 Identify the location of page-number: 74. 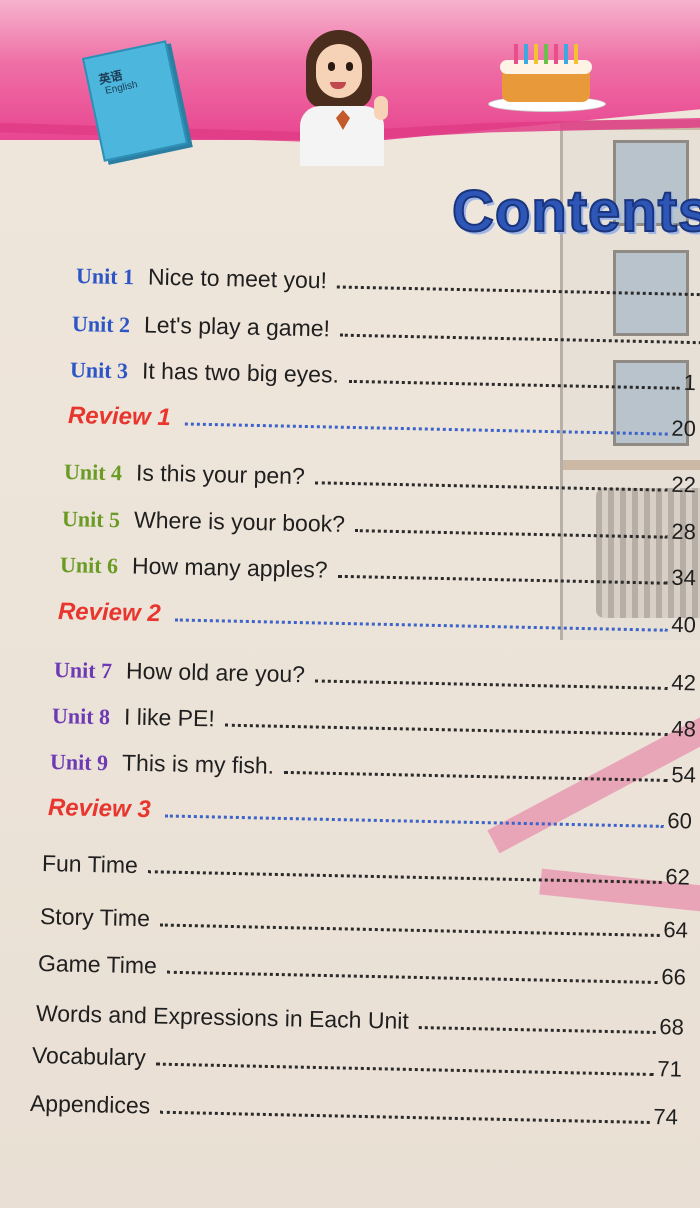
(666, 1117).